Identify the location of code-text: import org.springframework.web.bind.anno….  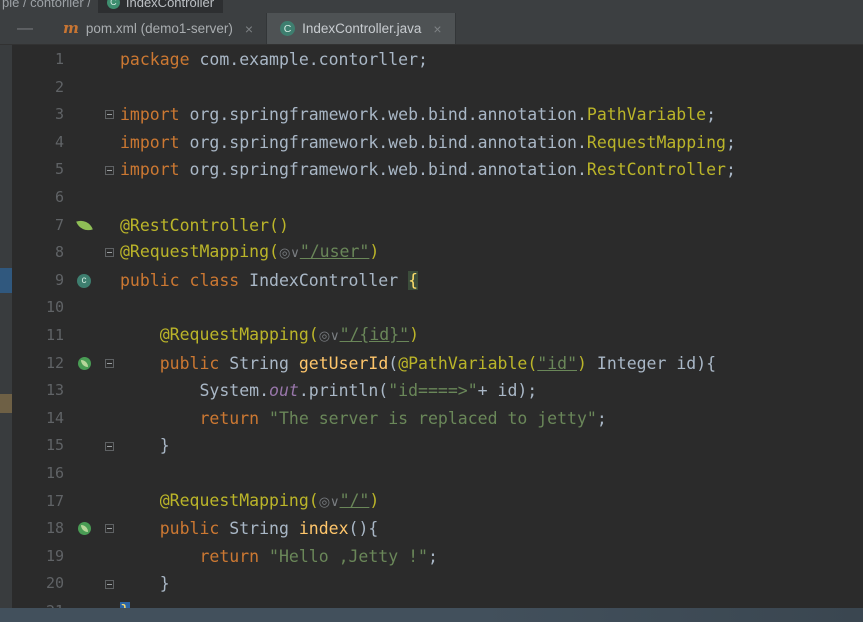
(428, 143).